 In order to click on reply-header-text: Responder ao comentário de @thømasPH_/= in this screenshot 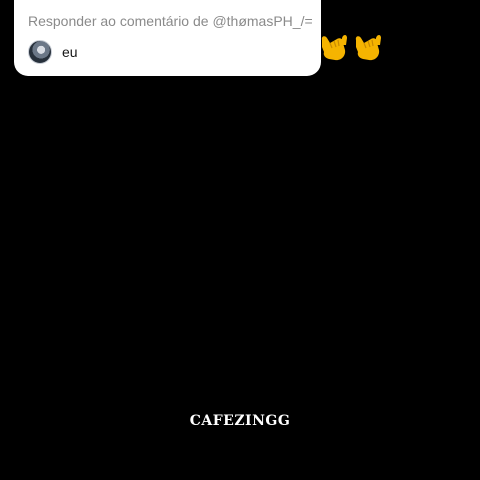, I will do `click(170, 21)`.